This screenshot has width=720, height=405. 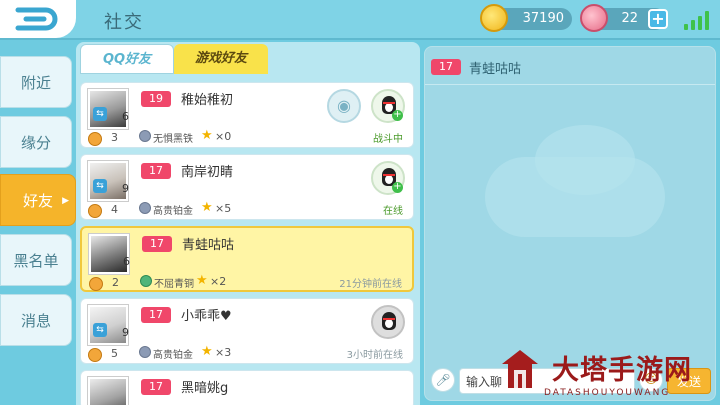 What do you see at coordinates (205, 388) in the screenshot?
I see `friend-name: 黑暗姚g` at bounding box center [205, 388].